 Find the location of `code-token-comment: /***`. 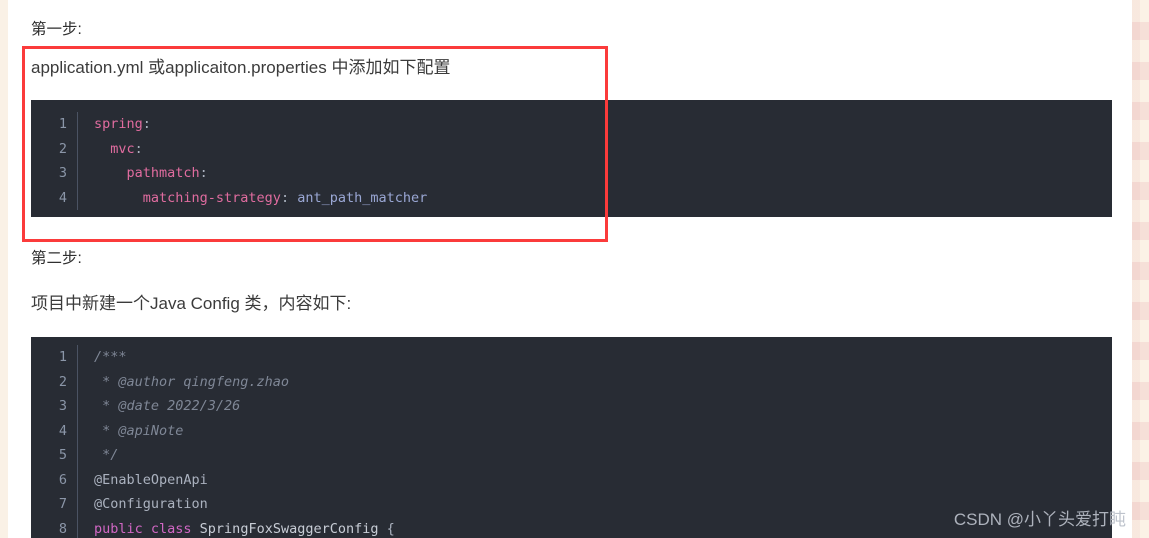

code-token-comment: /*** is located at coordinates (110, 357).